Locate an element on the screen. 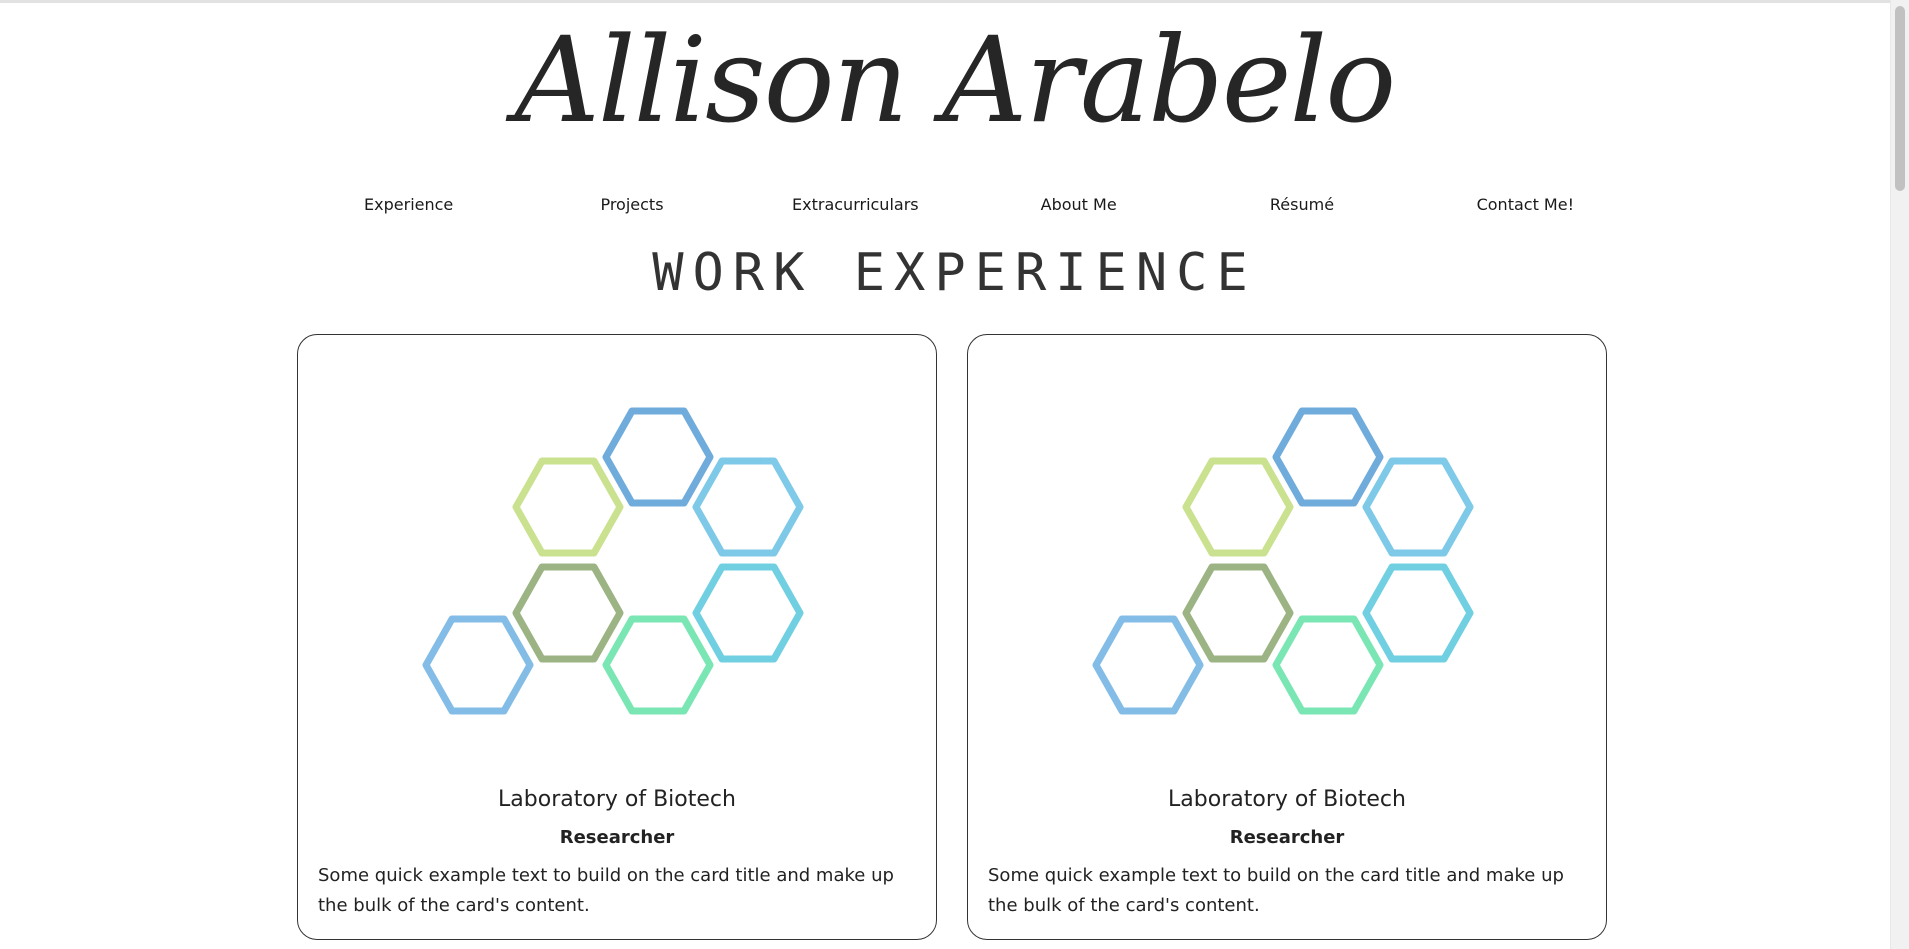 This screenshot has width=1909, height=949. section-heading: WORK EXPERIENCE is located at coordinates (954, 273).